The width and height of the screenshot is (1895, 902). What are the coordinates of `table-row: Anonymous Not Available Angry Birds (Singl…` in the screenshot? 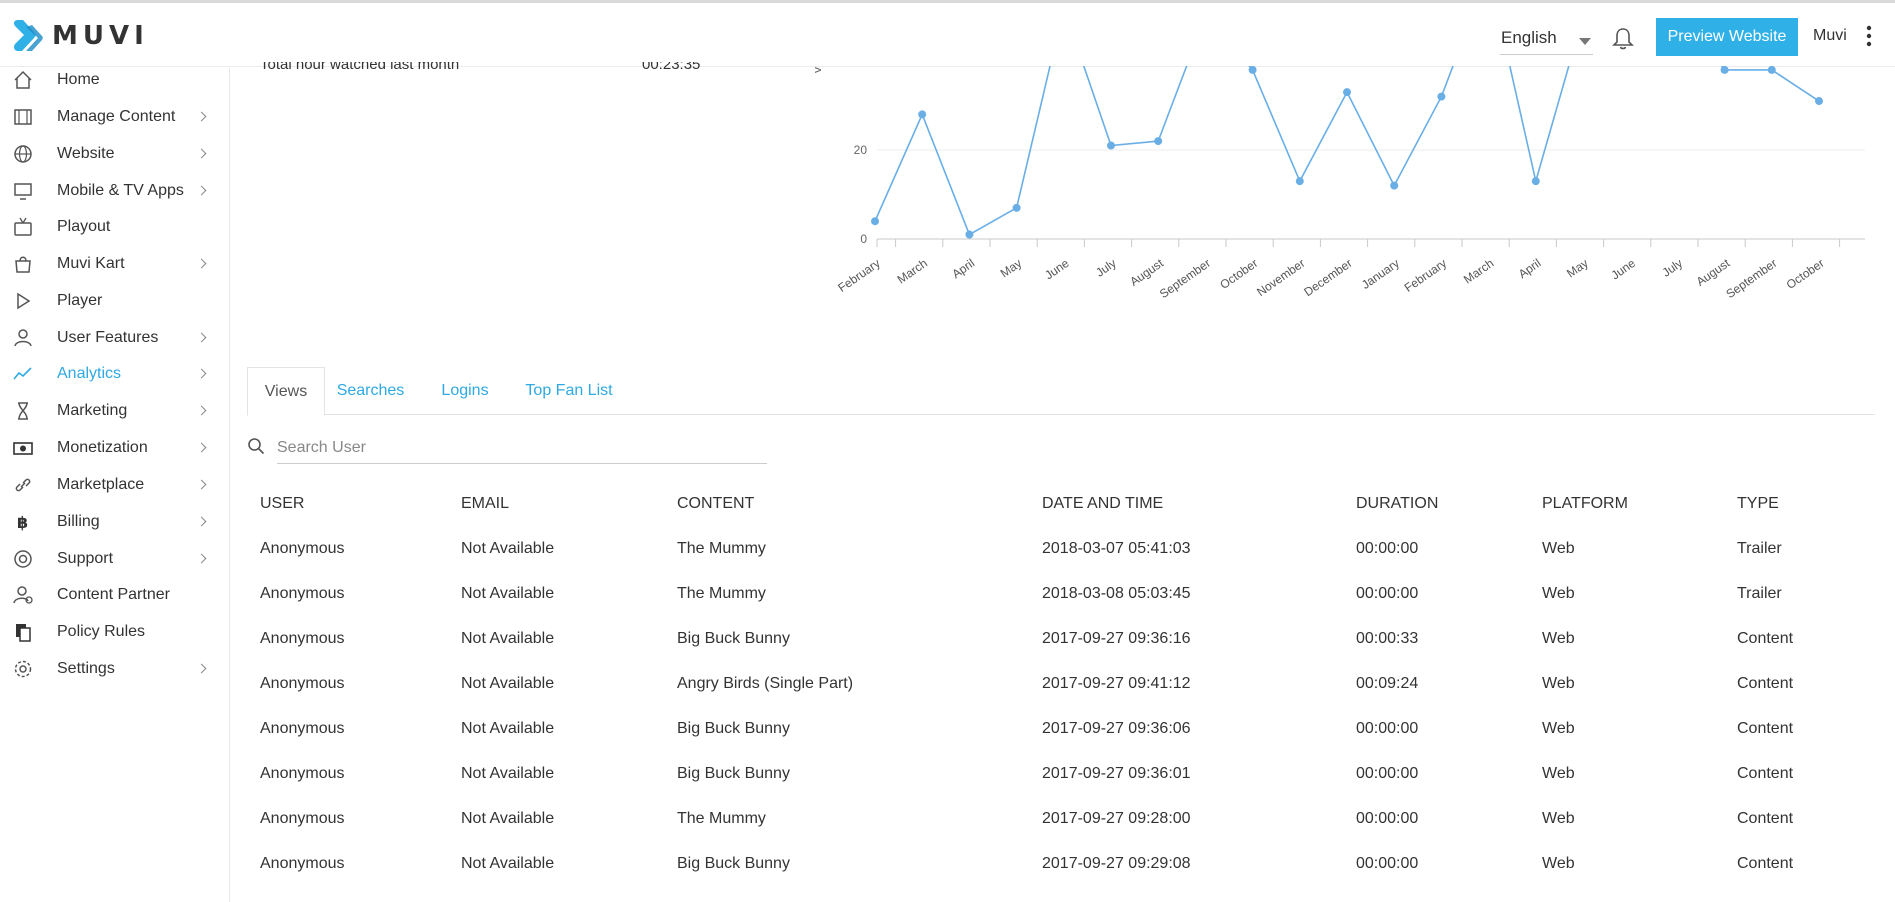 It's located at (1061, 690).